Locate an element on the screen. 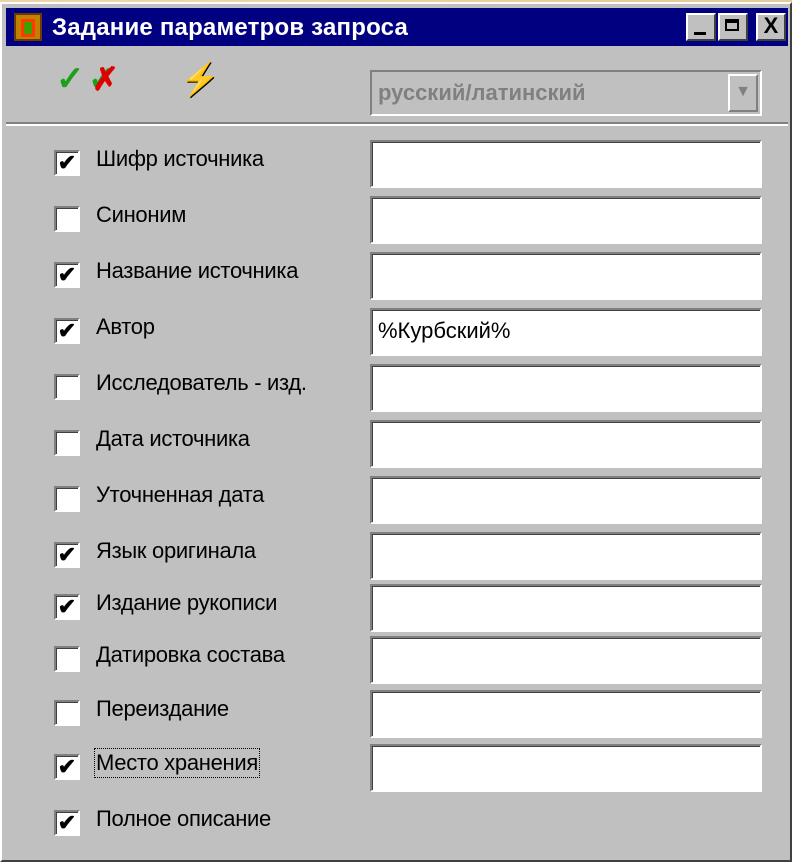 This screenshot has width=792, height=862. reissue-checkbox is located at coordinates (67, 713).